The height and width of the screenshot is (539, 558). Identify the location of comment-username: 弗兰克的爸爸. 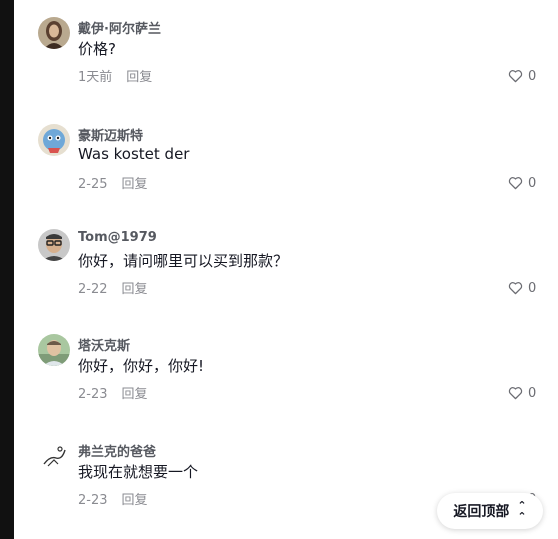
(117, 450).